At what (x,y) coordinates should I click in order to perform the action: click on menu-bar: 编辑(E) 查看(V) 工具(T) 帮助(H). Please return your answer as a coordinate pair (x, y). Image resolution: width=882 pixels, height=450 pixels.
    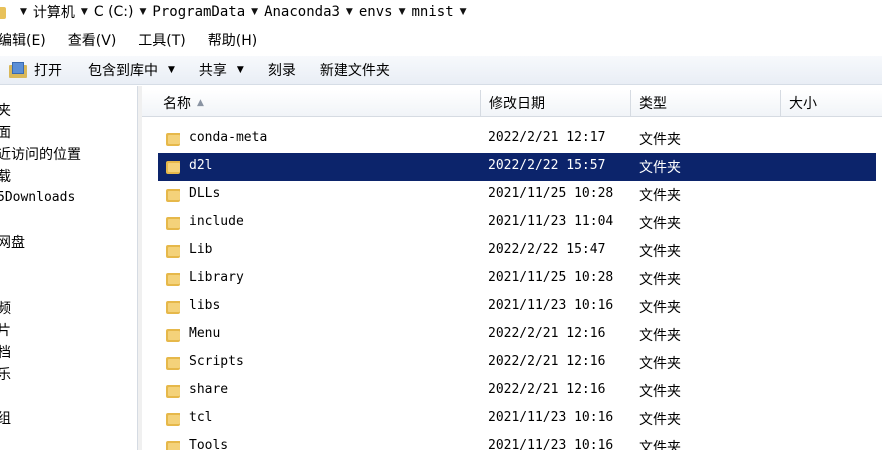
    Looking at the image, I should click on (139, 40).